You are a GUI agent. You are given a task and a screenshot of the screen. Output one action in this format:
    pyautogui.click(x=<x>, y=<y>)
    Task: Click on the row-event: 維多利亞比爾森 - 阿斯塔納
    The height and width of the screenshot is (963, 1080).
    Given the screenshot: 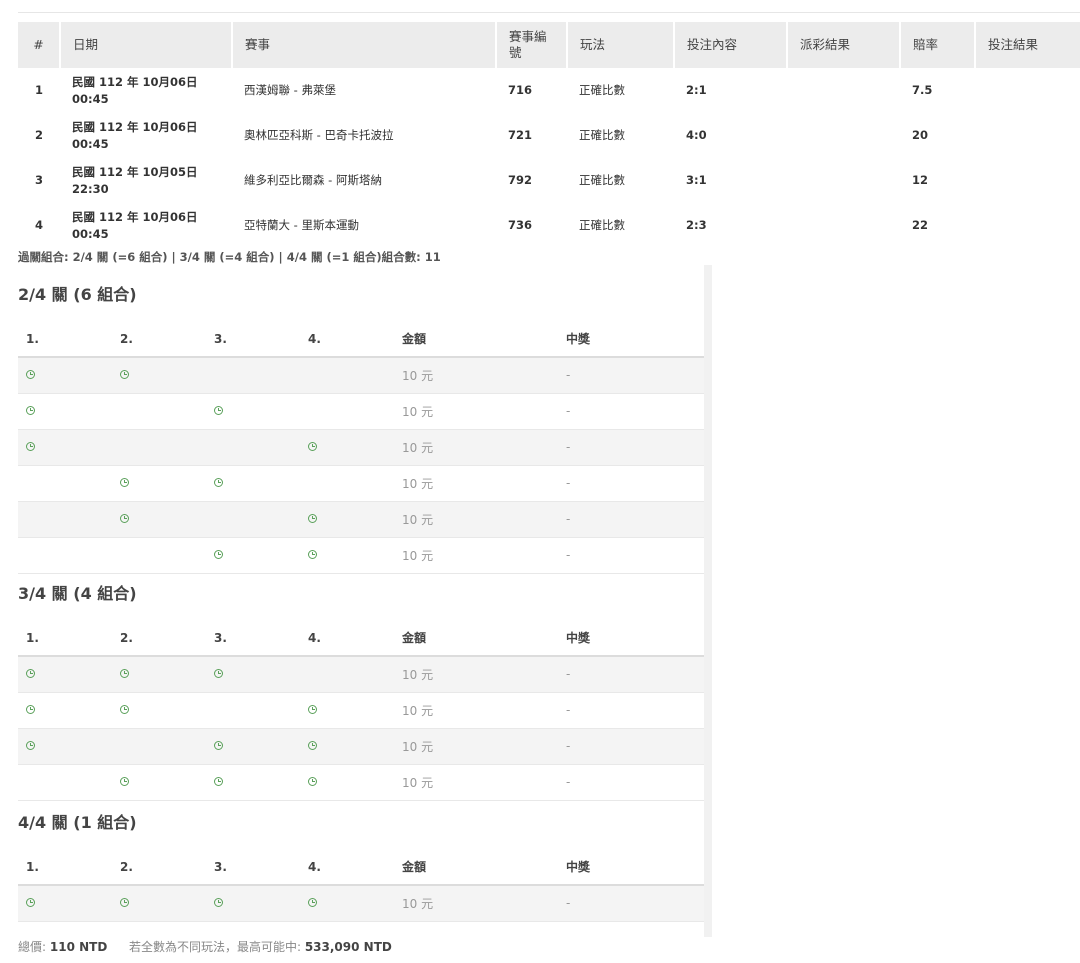 What is the action you would take?
    pyautogui.click(x=313, y=180)
    